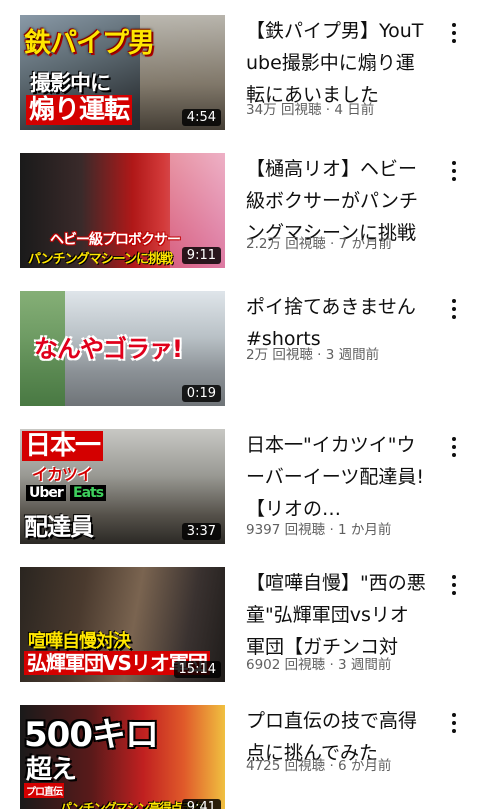 This screenshot has height=809, width=480. Describe the element at coordinates (62, 474) in the screenshot. I see `thumbnail-caption: イカツイ` at that location.